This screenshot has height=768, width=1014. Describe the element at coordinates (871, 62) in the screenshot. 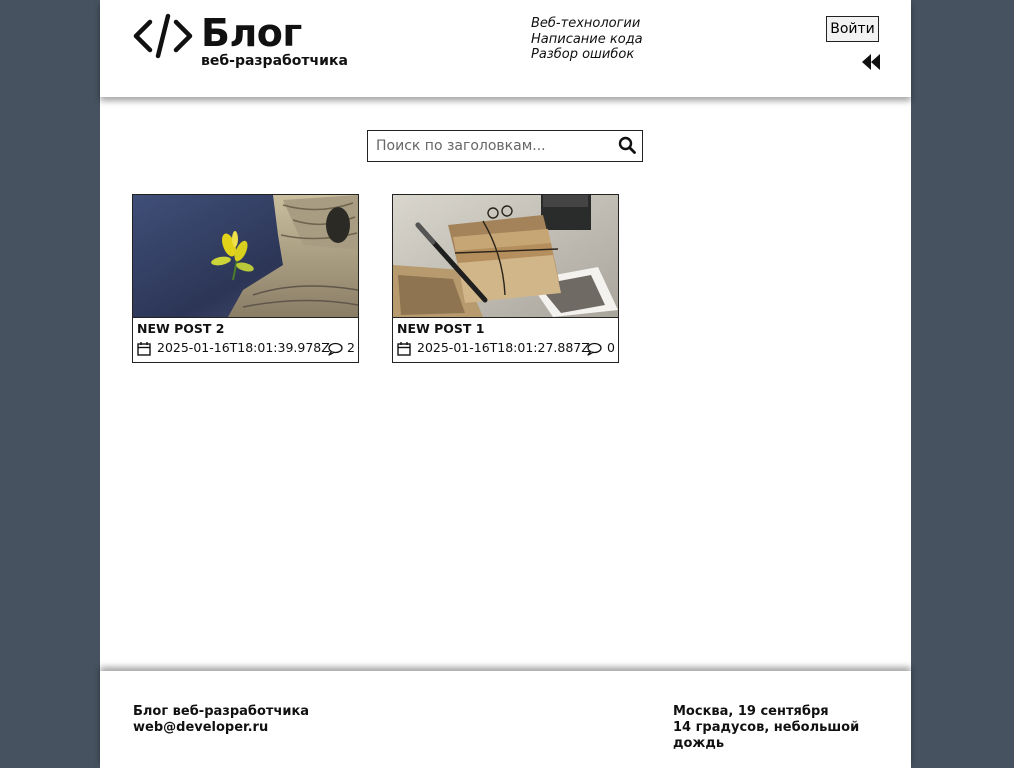

I see `double-chevron-left-icon` at that location.